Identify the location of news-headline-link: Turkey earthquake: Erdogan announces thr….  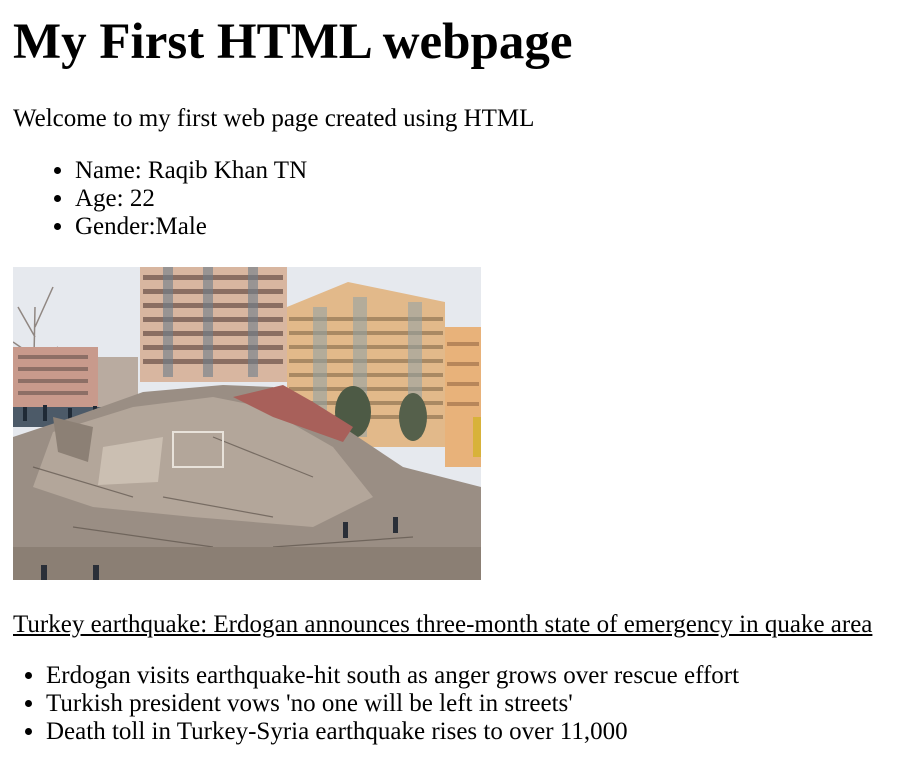
(442, 625).